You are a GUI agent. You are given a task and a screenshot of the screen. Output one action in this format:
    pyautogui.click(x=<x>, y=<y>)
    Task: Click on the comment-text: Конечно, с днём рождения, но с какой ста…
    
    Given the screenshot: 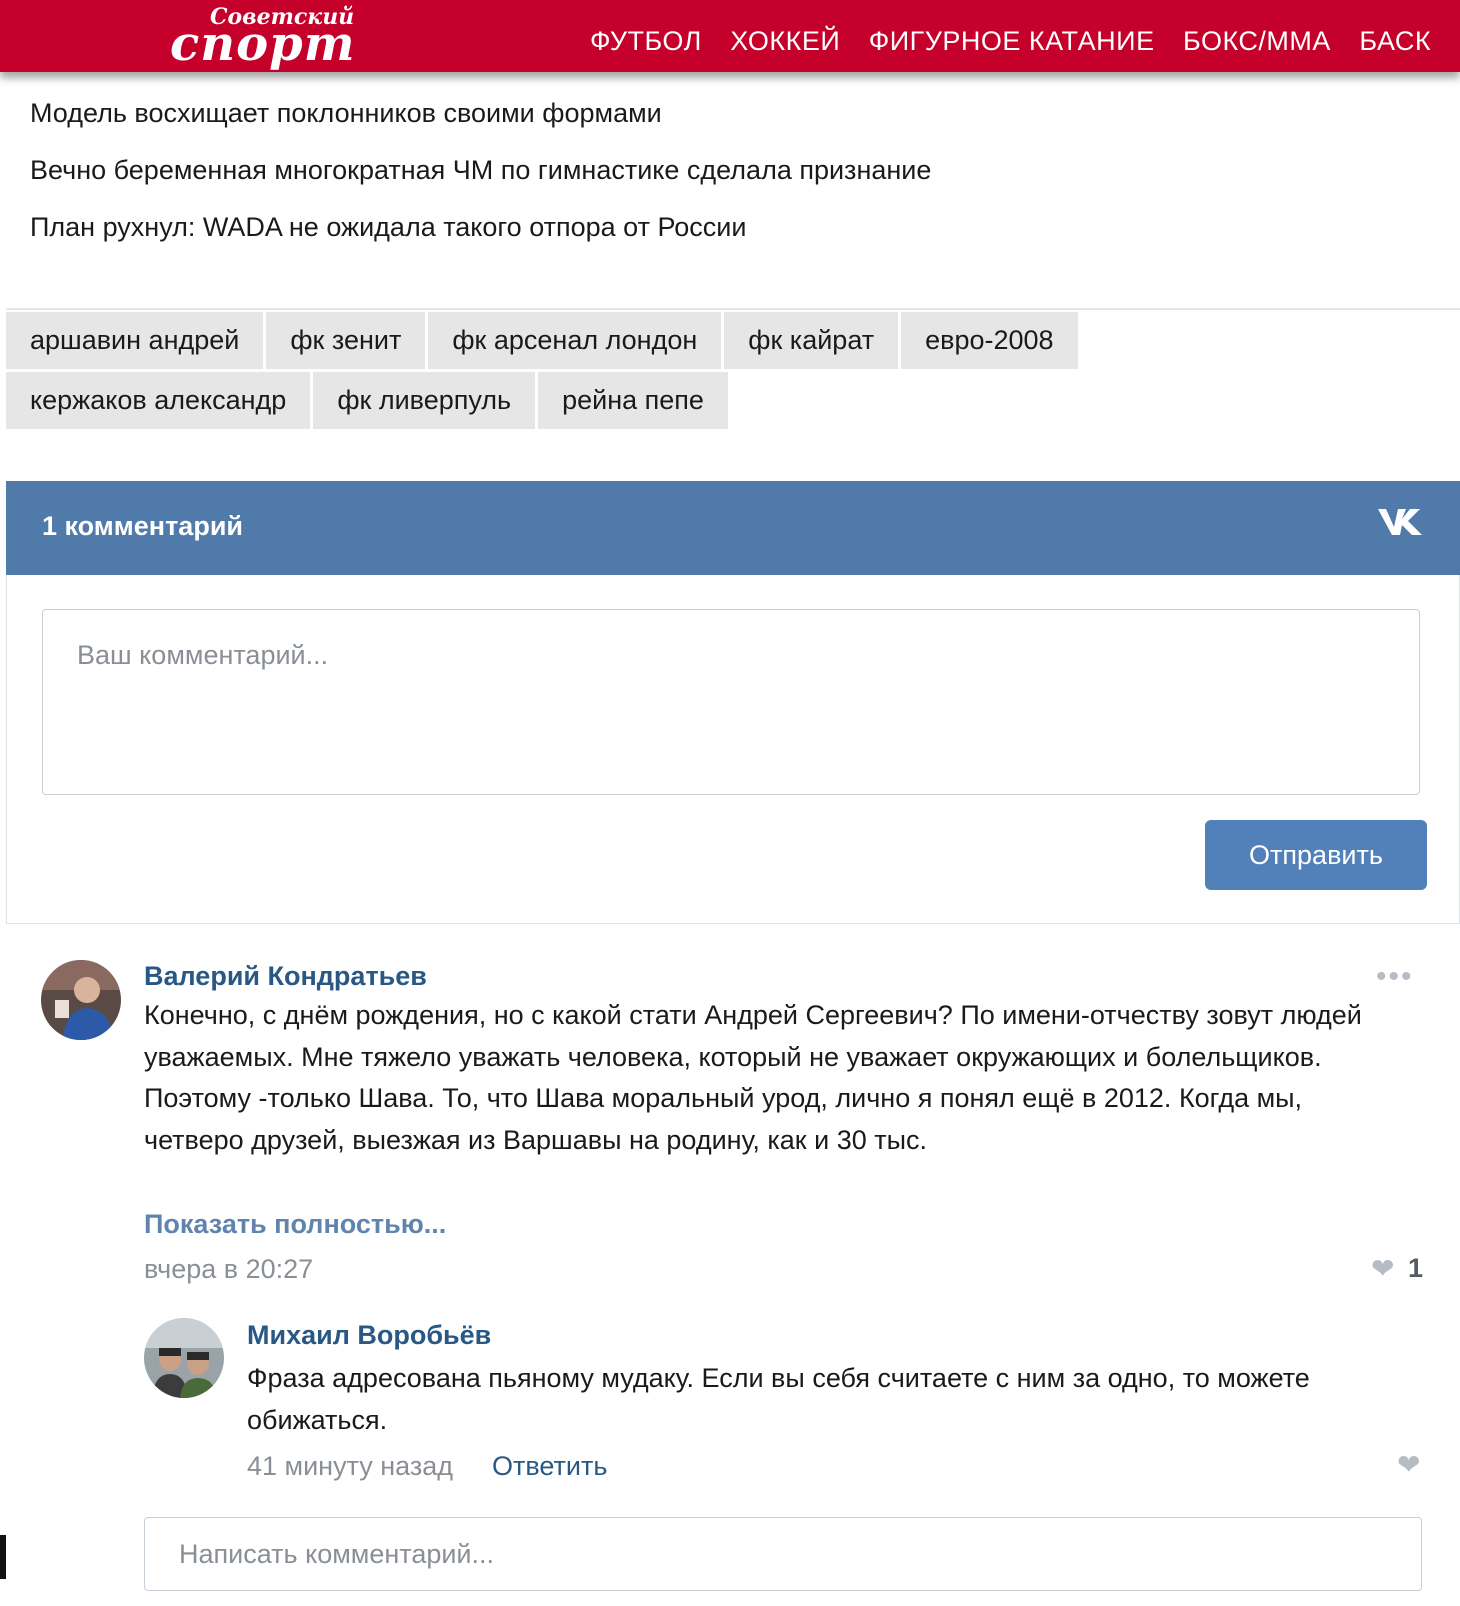 What is the action you would take?
    pyautogui.click(x=753, y=1077)
    